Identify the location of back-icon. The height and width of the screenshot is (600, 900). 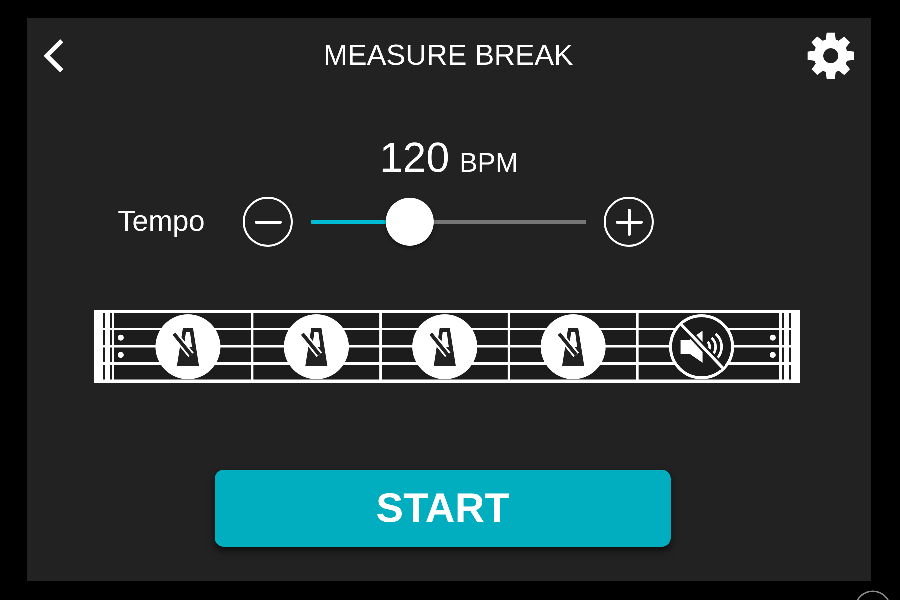
(54, 56).